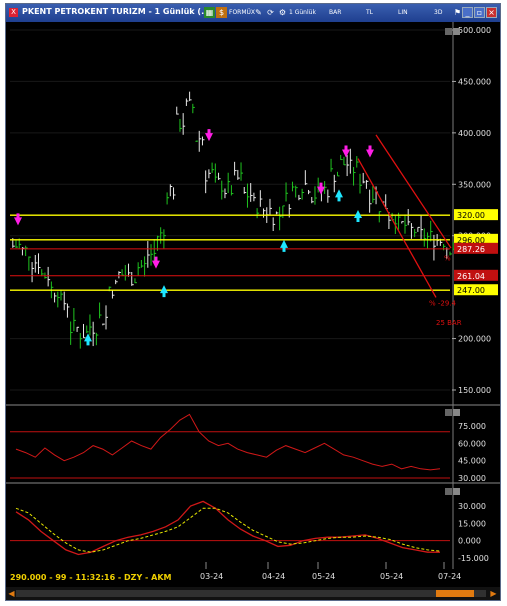 The height and width of the screenshot is (606, 507). I want to click on rsi-axis-label: 30.000, so click(472, 478).